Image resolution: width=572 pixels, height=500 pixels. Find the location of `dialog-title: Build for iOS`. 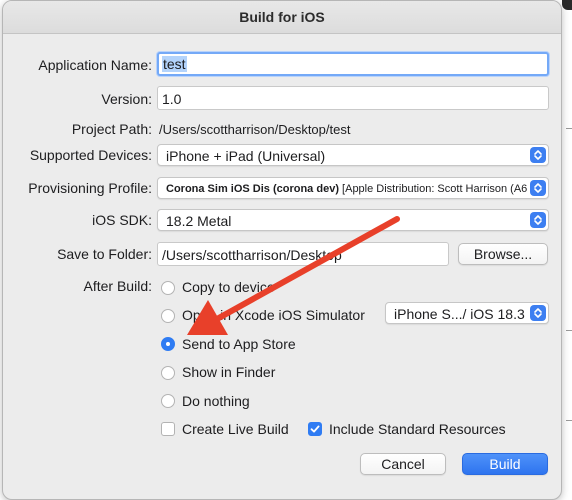

dialog-title: Build for iOS is located at coordinates (282, 17).